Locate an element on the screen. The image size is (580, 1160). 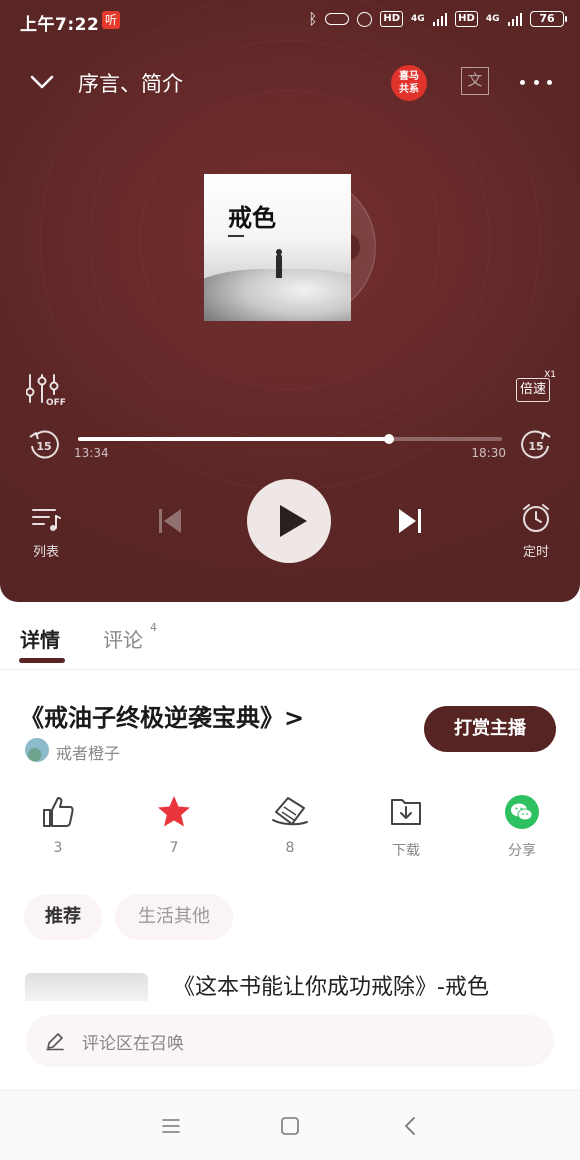
recommendation-title: 《这本书能让你成功戒除》-戒色 is located at coordinates (363, 985).